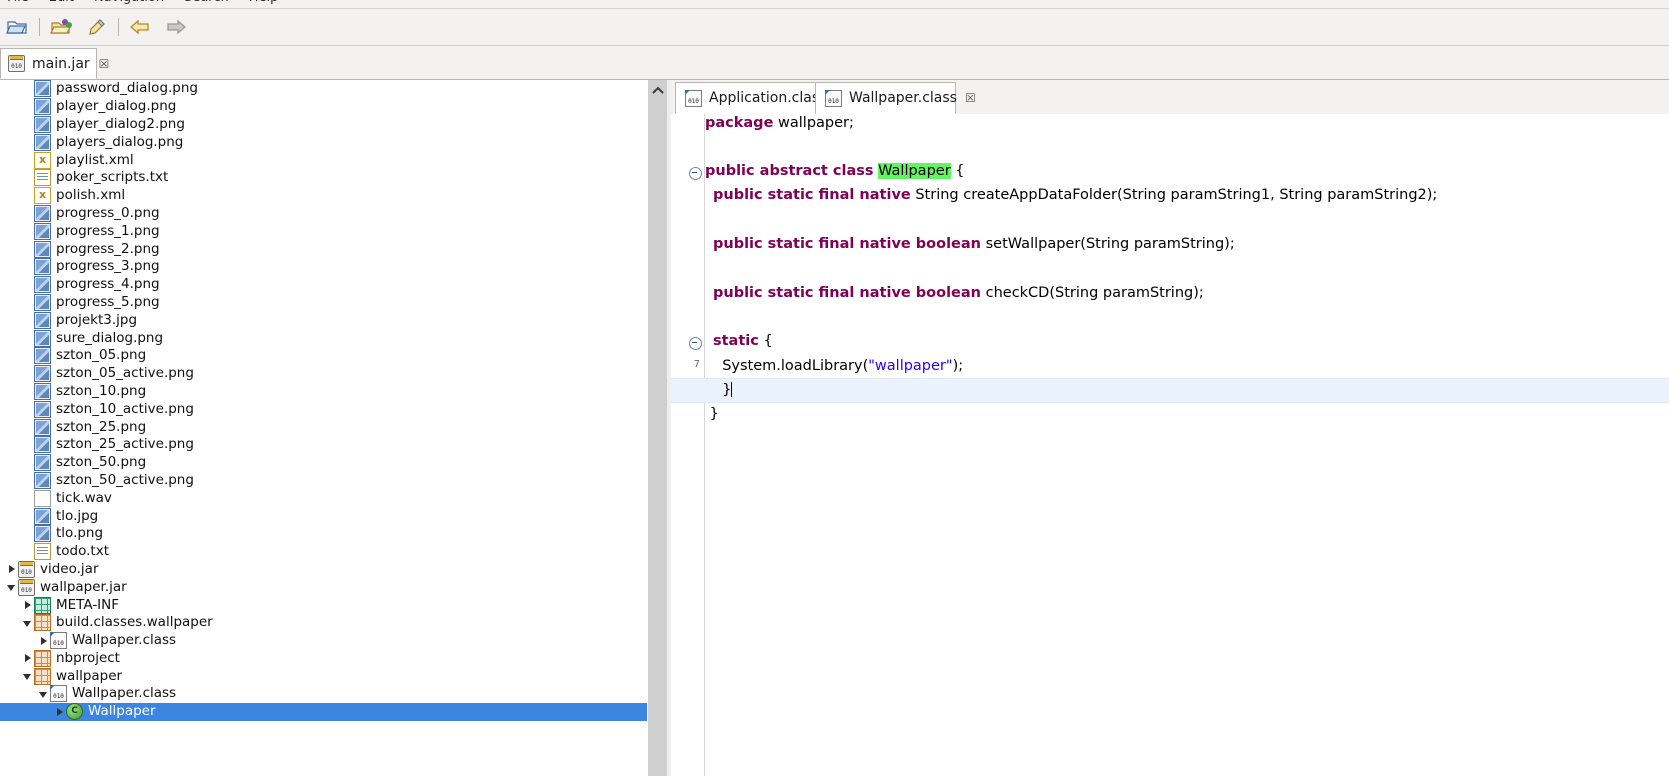  I want to click on tree-row-label: polish.xml, so click(91, 195).